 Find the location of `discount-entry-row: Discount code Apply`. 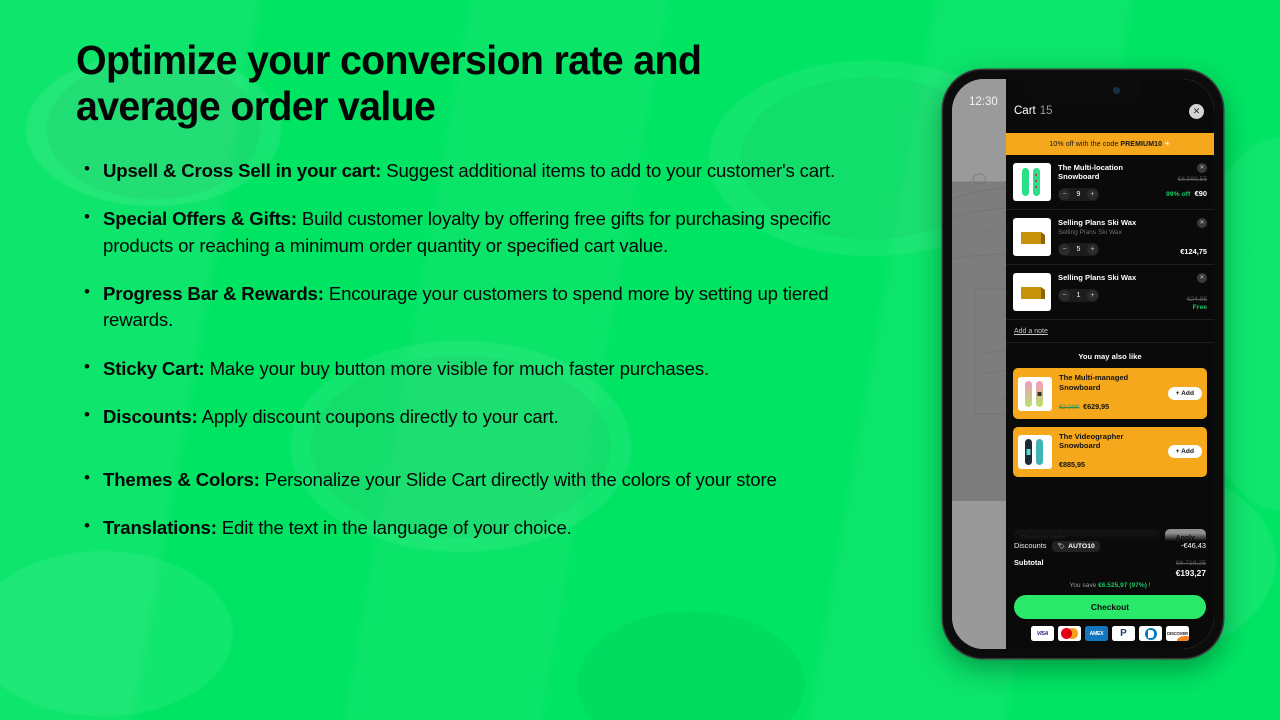

discount-entry-row: Discount code Apply is located at coordinates (1110, 536).